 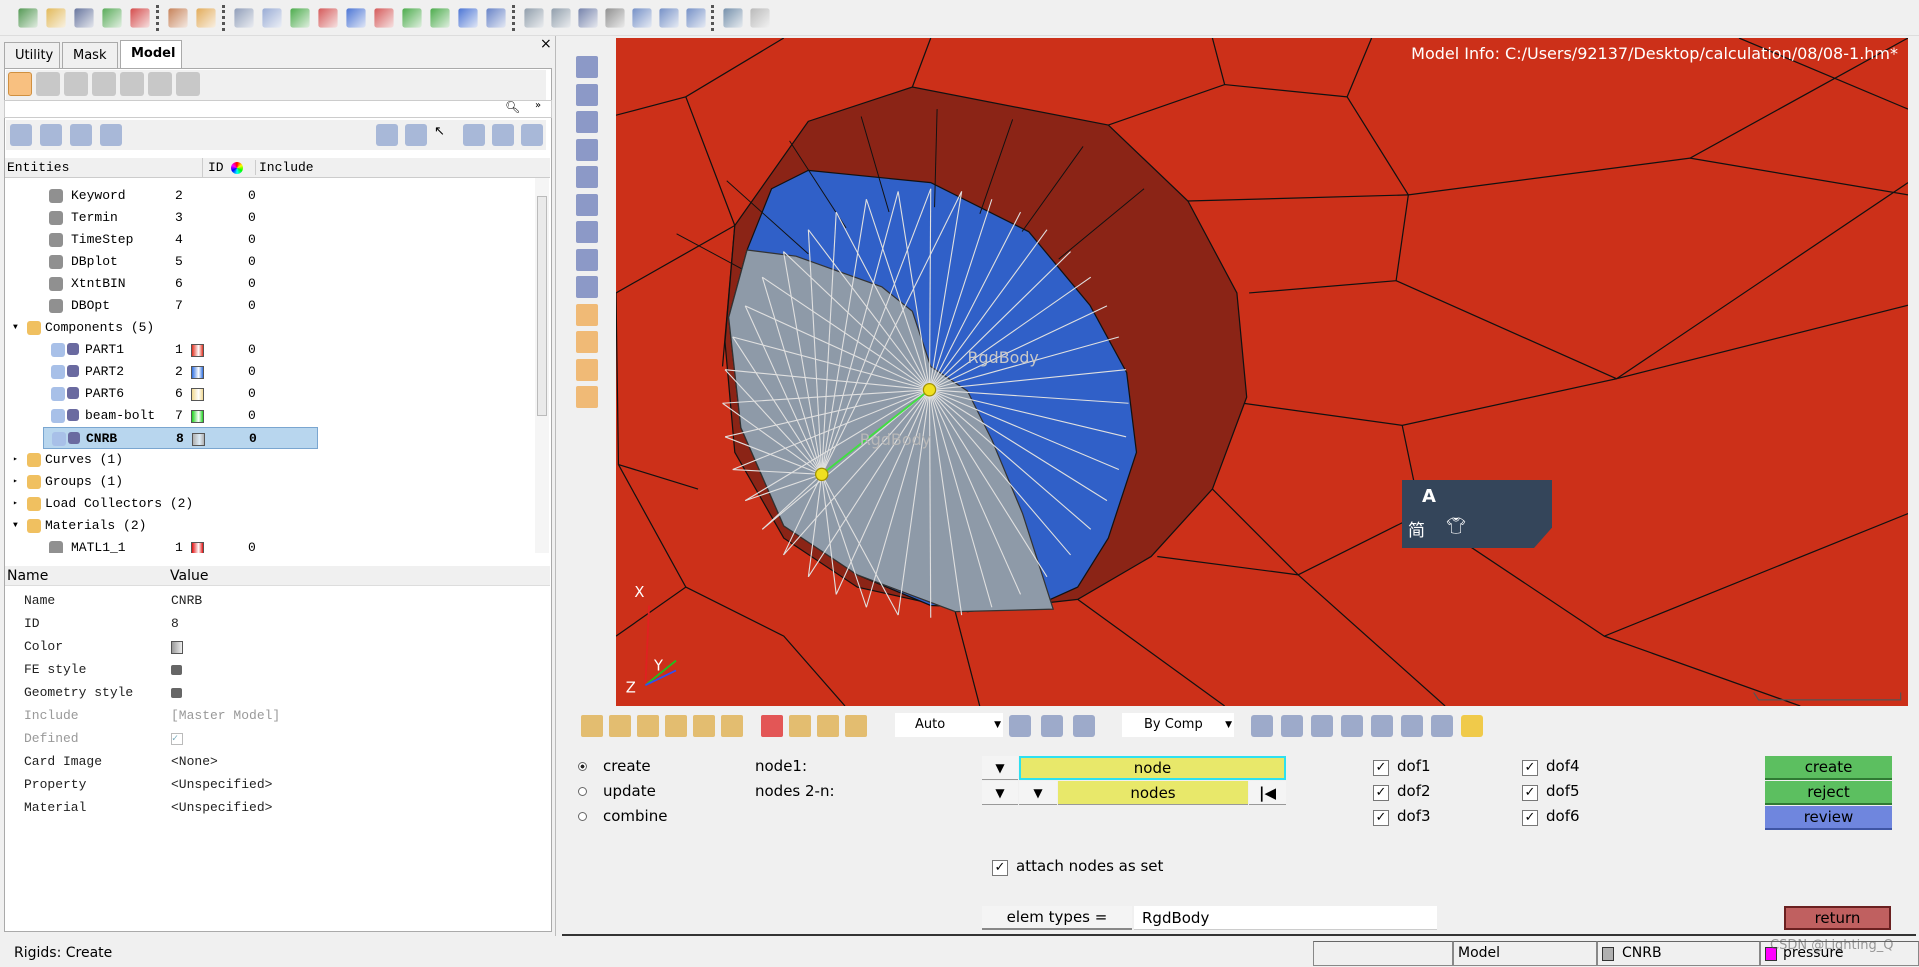 I want to click on element-edges-icon, so click(x=1352, y=726).